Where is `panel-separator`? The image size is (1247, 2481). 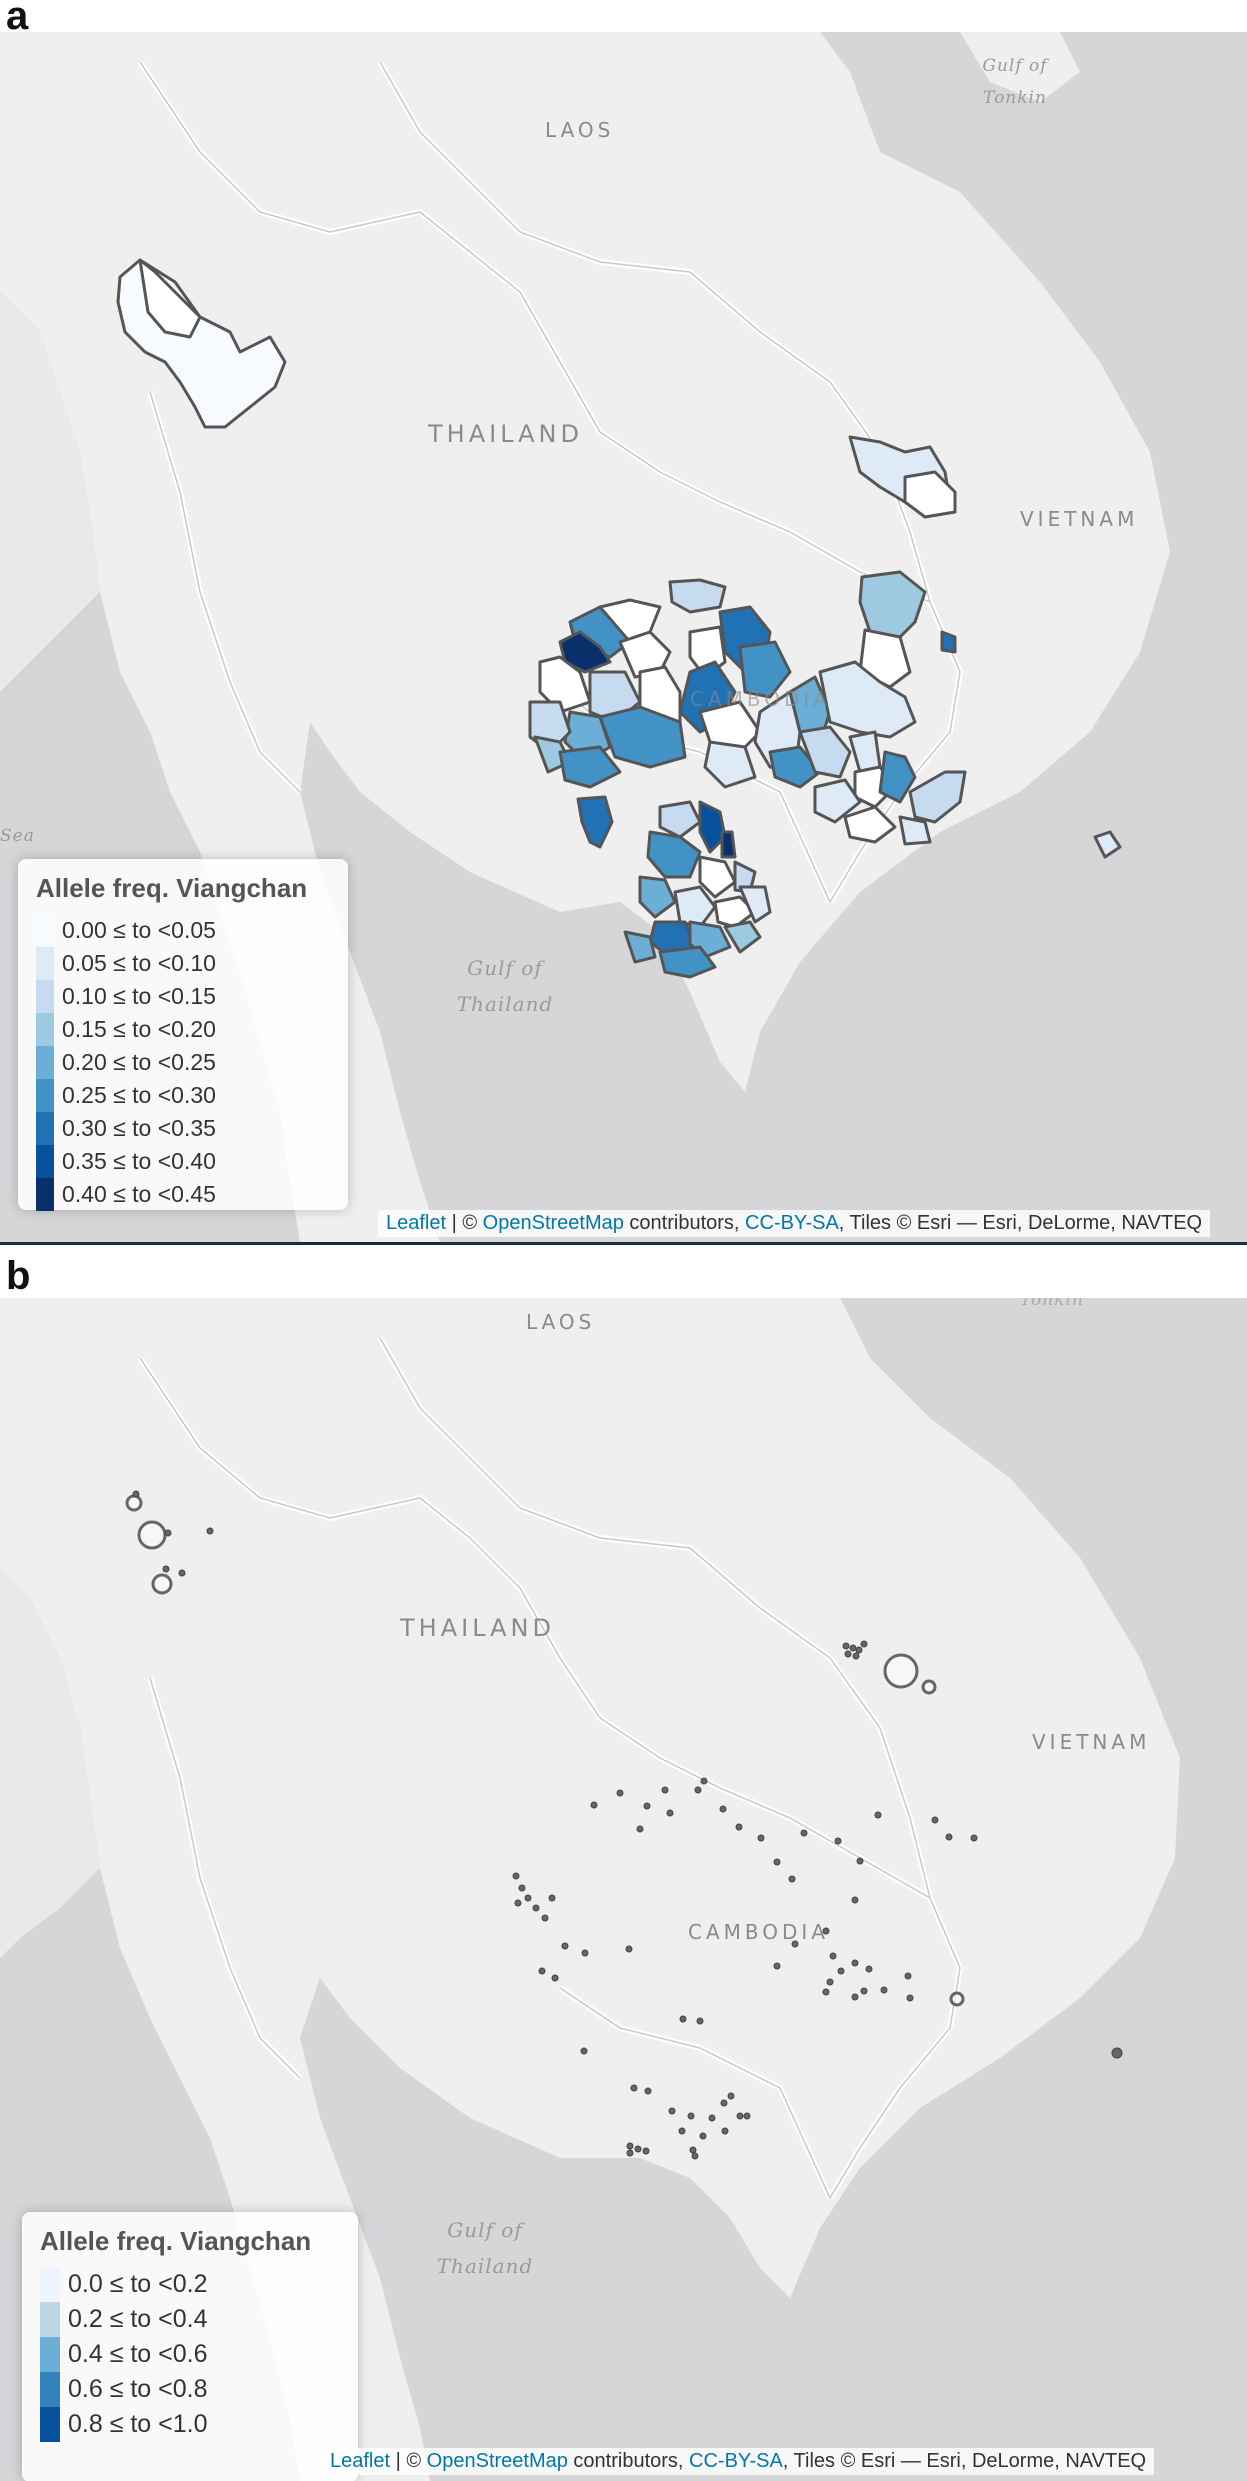 panel-separator is located at coordinates (623, 1243).